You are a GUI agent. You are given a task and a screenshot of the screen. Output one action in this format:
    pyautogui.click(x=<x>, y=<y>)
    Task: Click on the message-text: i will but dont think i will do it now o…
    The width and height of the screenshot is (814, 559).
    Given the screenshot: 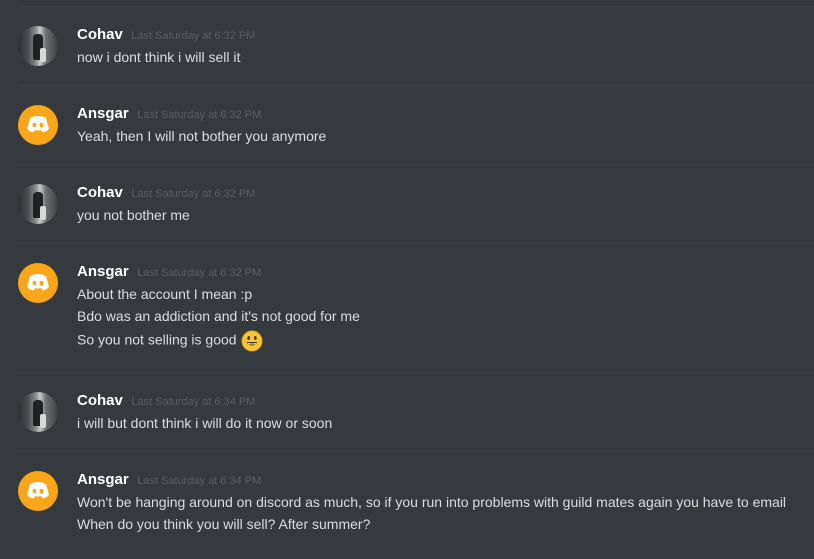 What is the action you would take?
    pyautogui.click(x=205, y=423)
    